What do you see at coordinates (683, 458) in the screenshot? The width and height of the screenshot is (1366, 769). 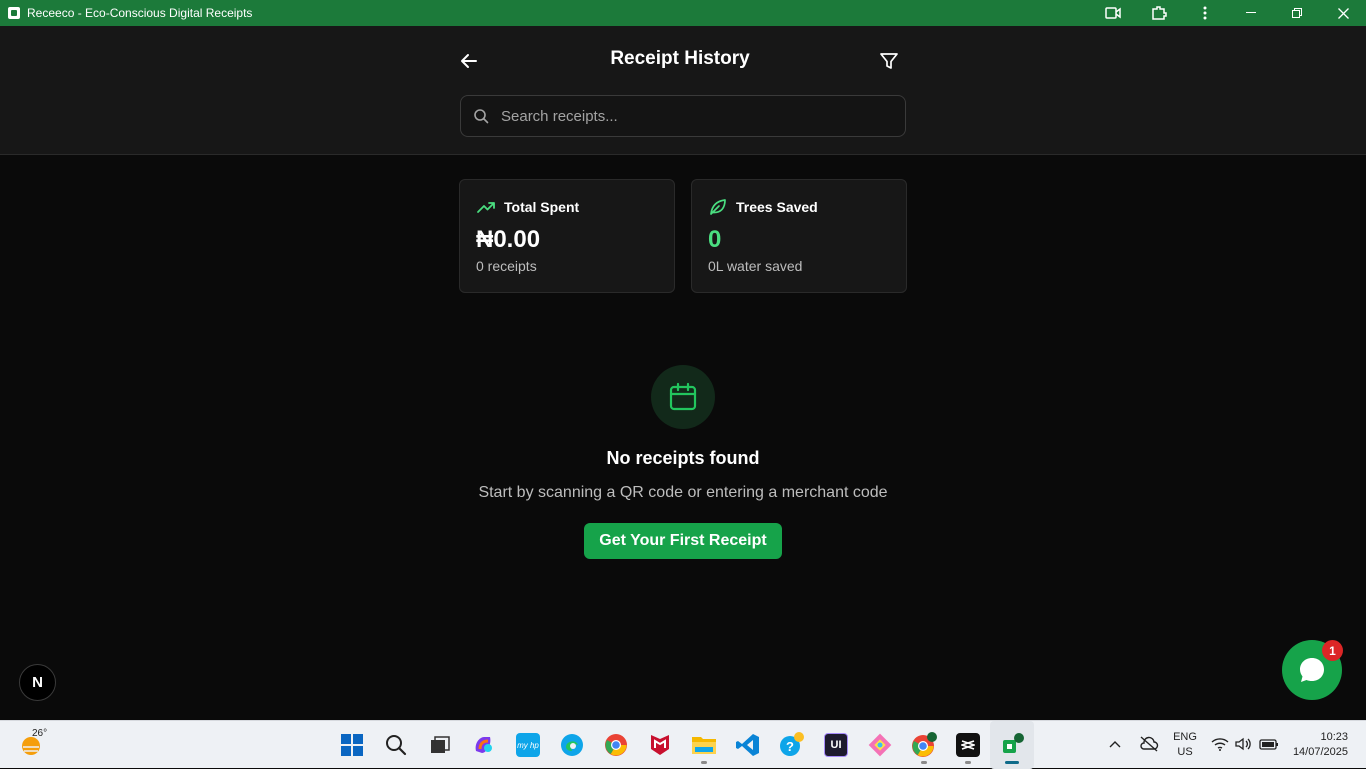 I see `empty-state-title: No receipts found` at bounding box center [683, 458].